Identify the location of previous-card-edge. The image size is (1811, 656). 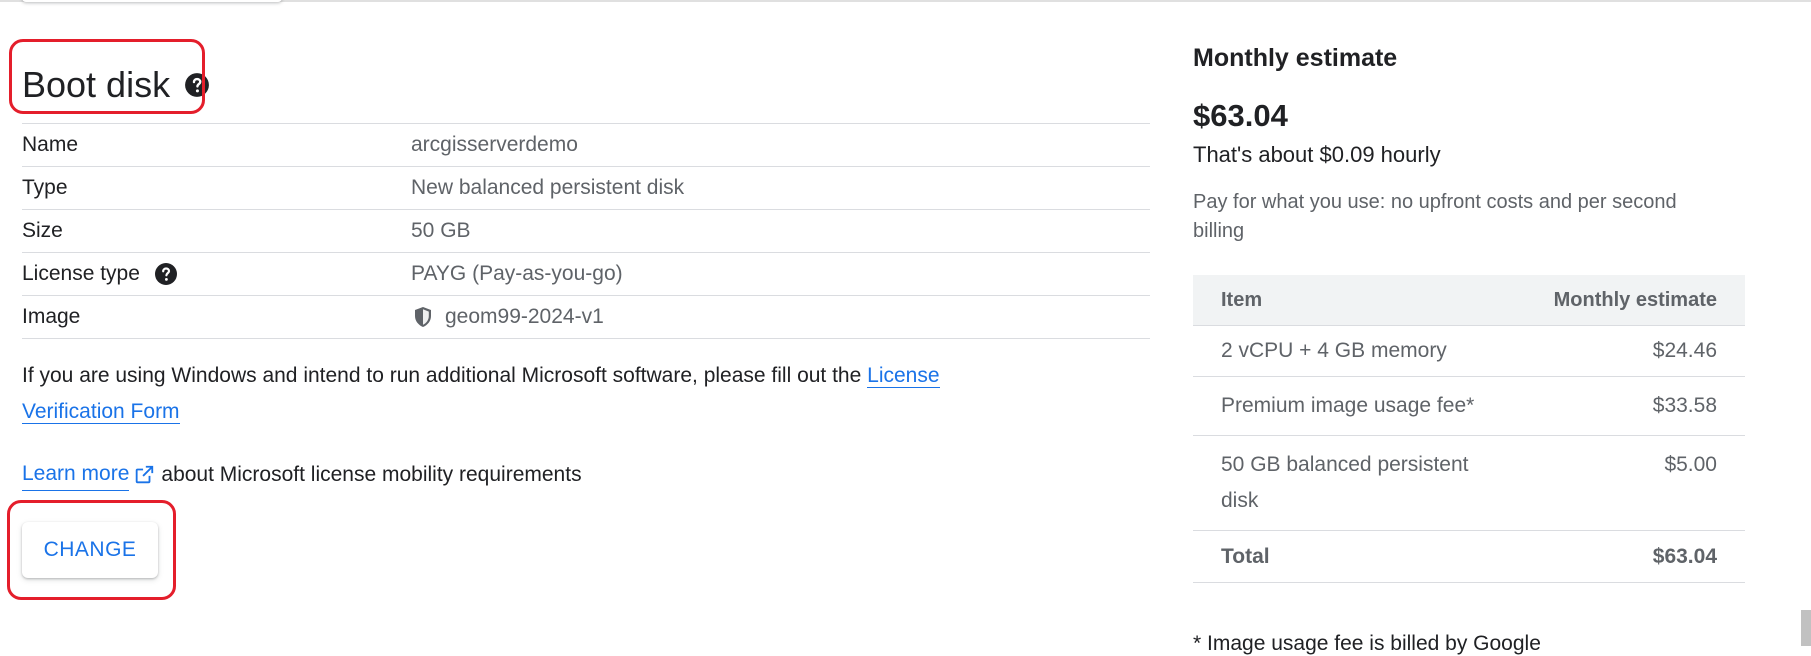
(152, 1).